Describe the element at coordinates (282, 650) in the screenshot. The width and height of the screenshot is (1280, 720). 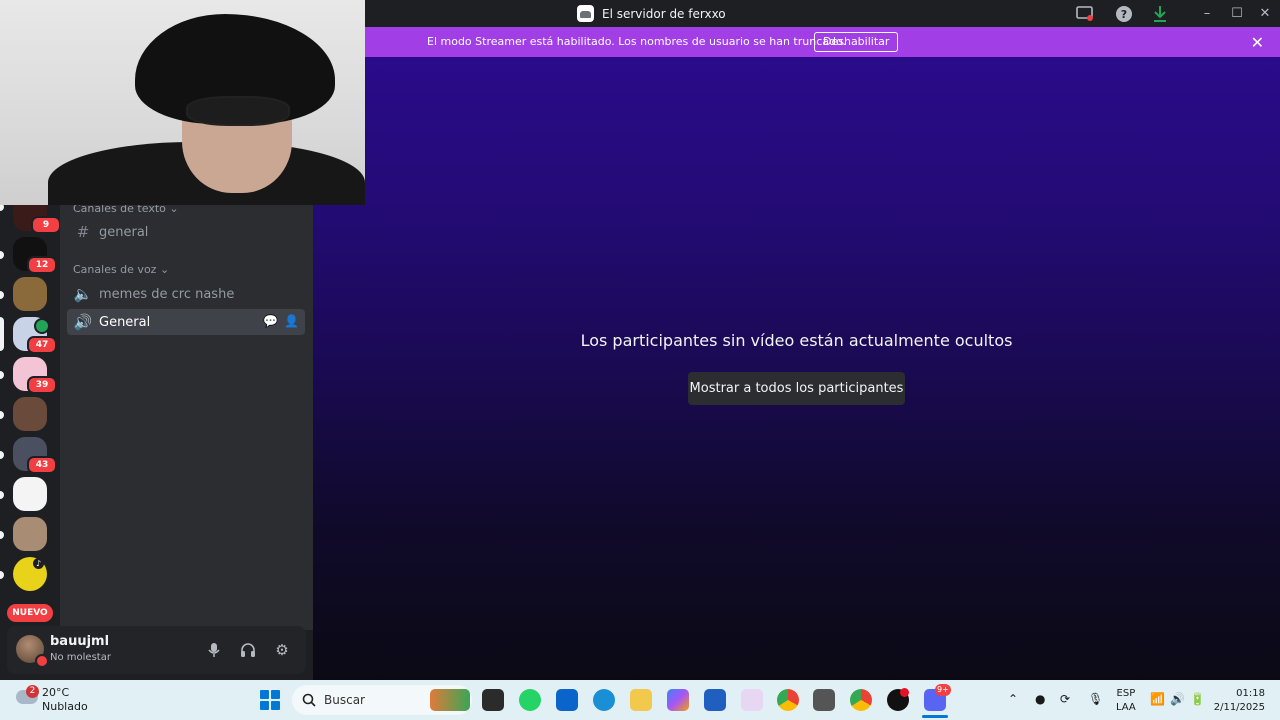
I see `gear-icon: ⚙` at that location.